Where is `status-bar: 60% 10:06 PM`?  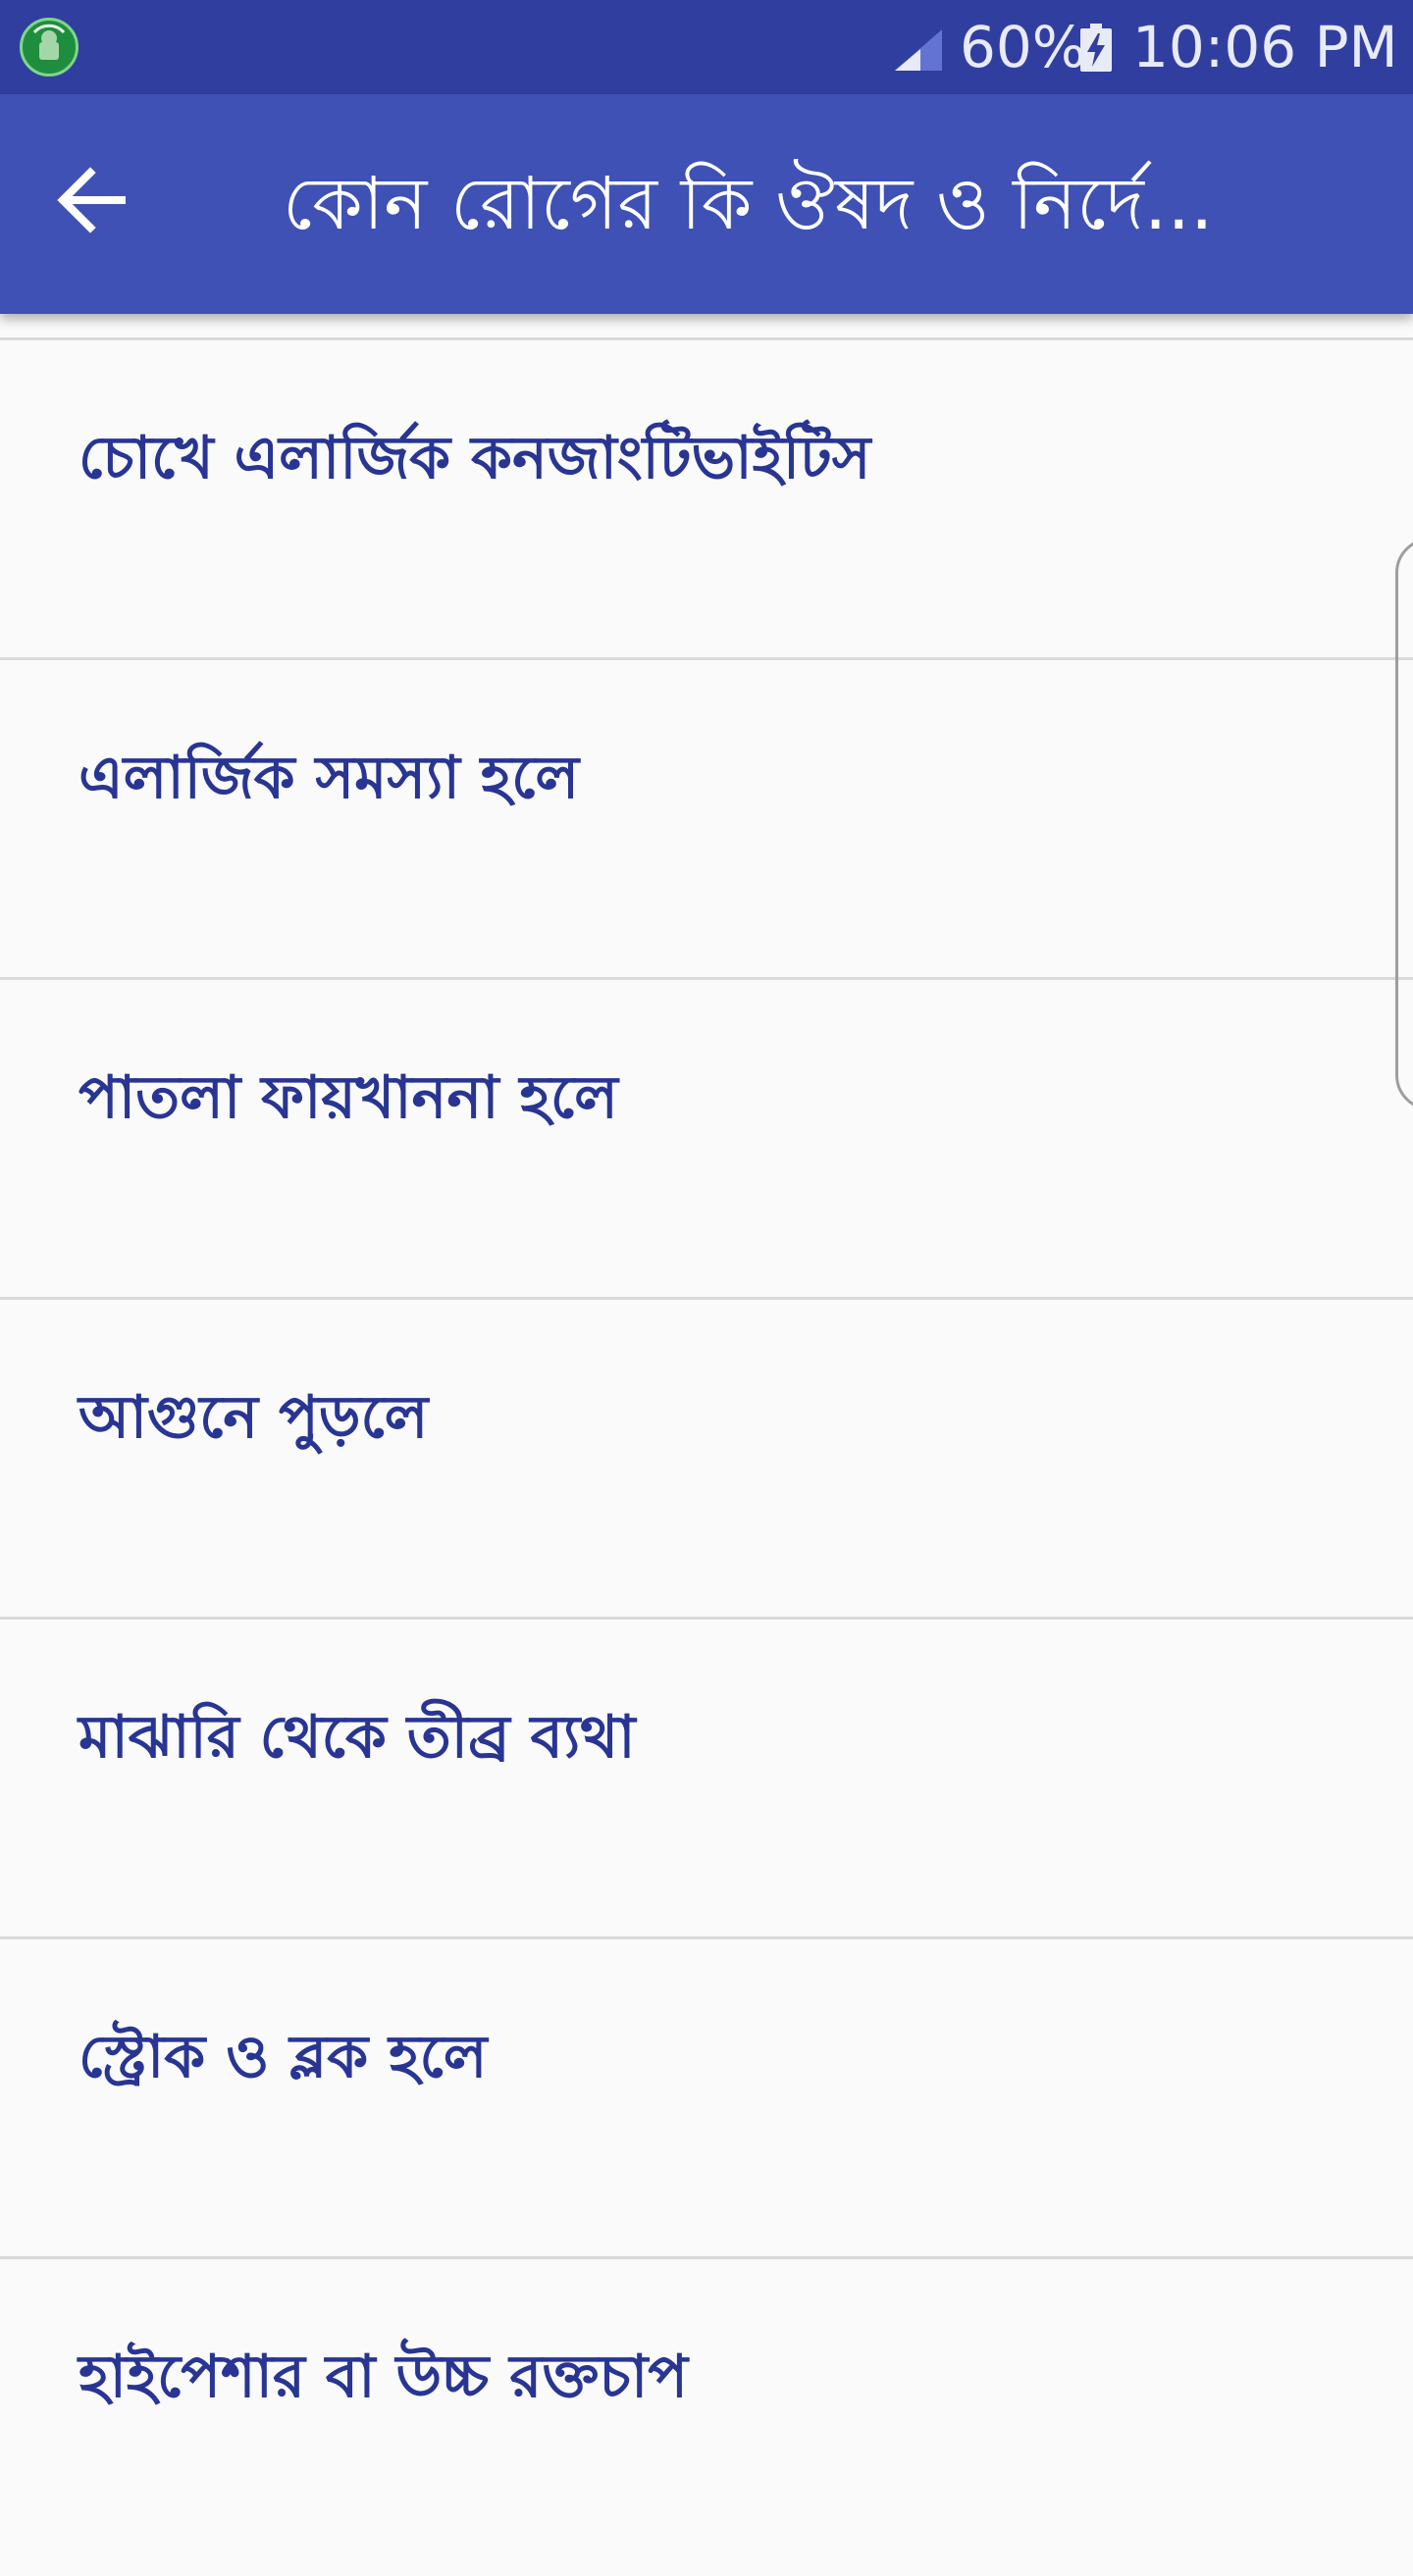 status-bar: 60% 10:06 PM is located at coordinates (706, 47).